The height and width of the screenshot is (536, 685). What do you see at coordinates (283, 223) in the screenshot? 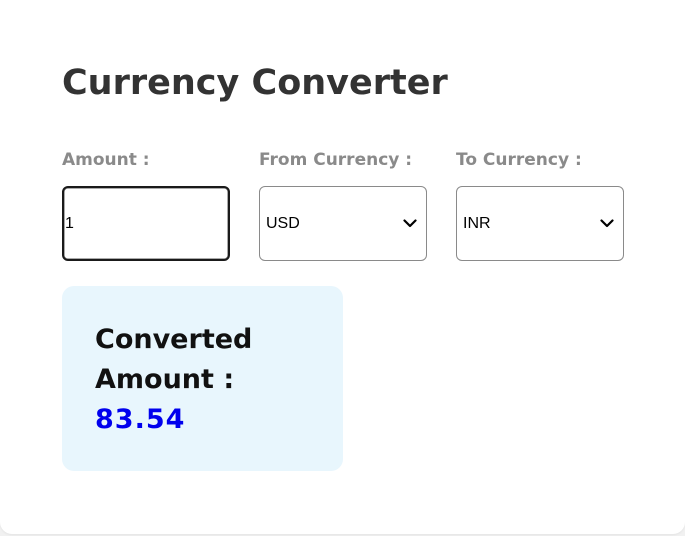
I see `from-currency-value: USD` at bounding box center [283, 223].